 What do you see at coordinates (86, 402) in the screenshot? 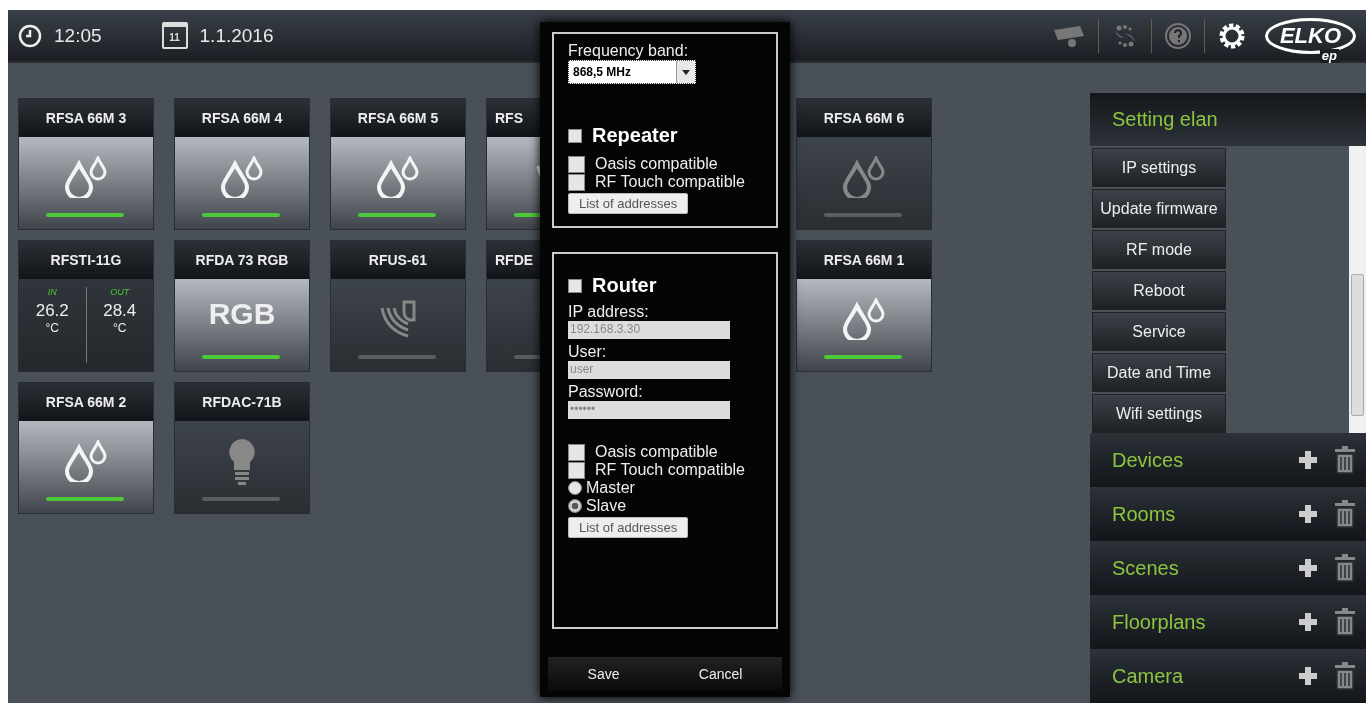
I see `tile-title: RFSA 66M 2` at bounding box center [86, 402].